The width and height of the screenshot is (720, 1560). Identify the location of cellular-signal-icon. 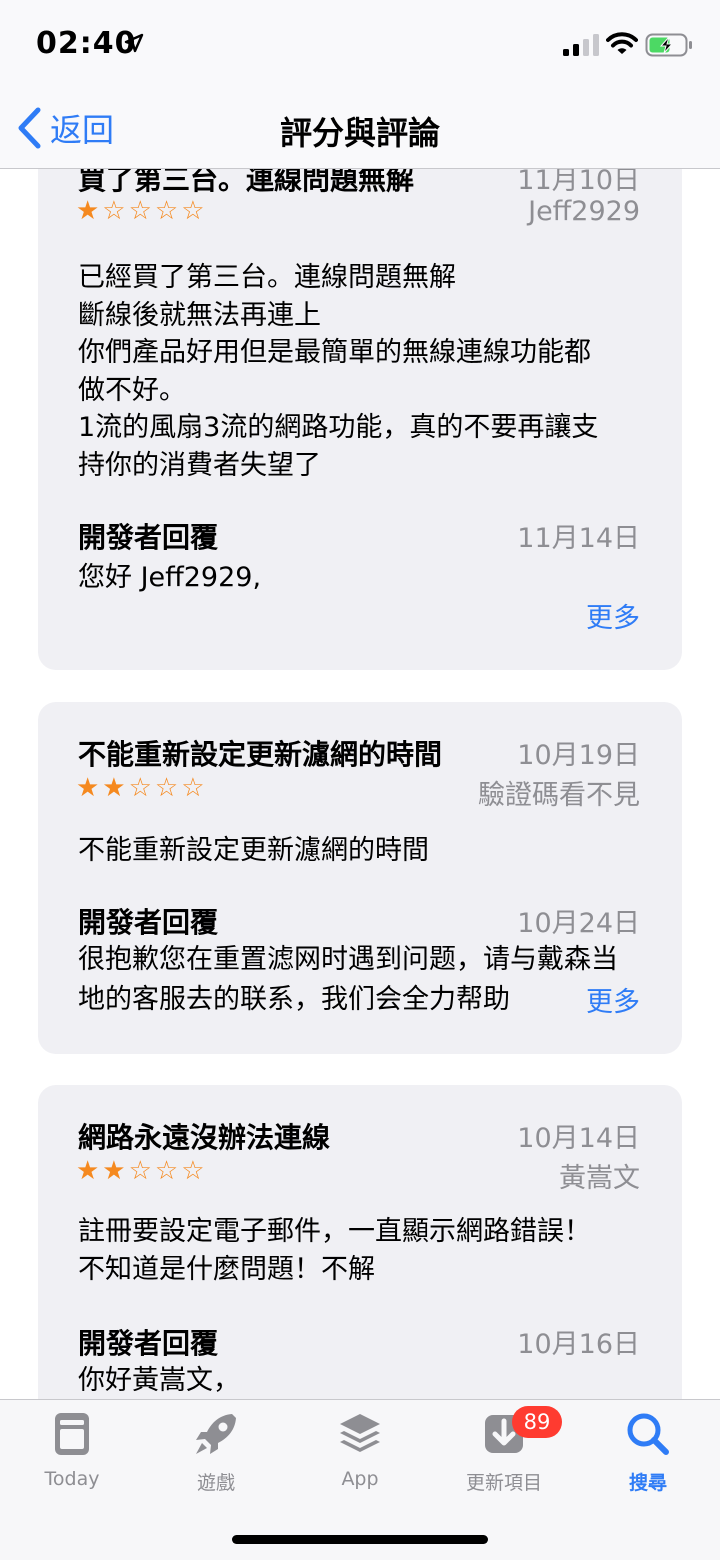
(581, 45).